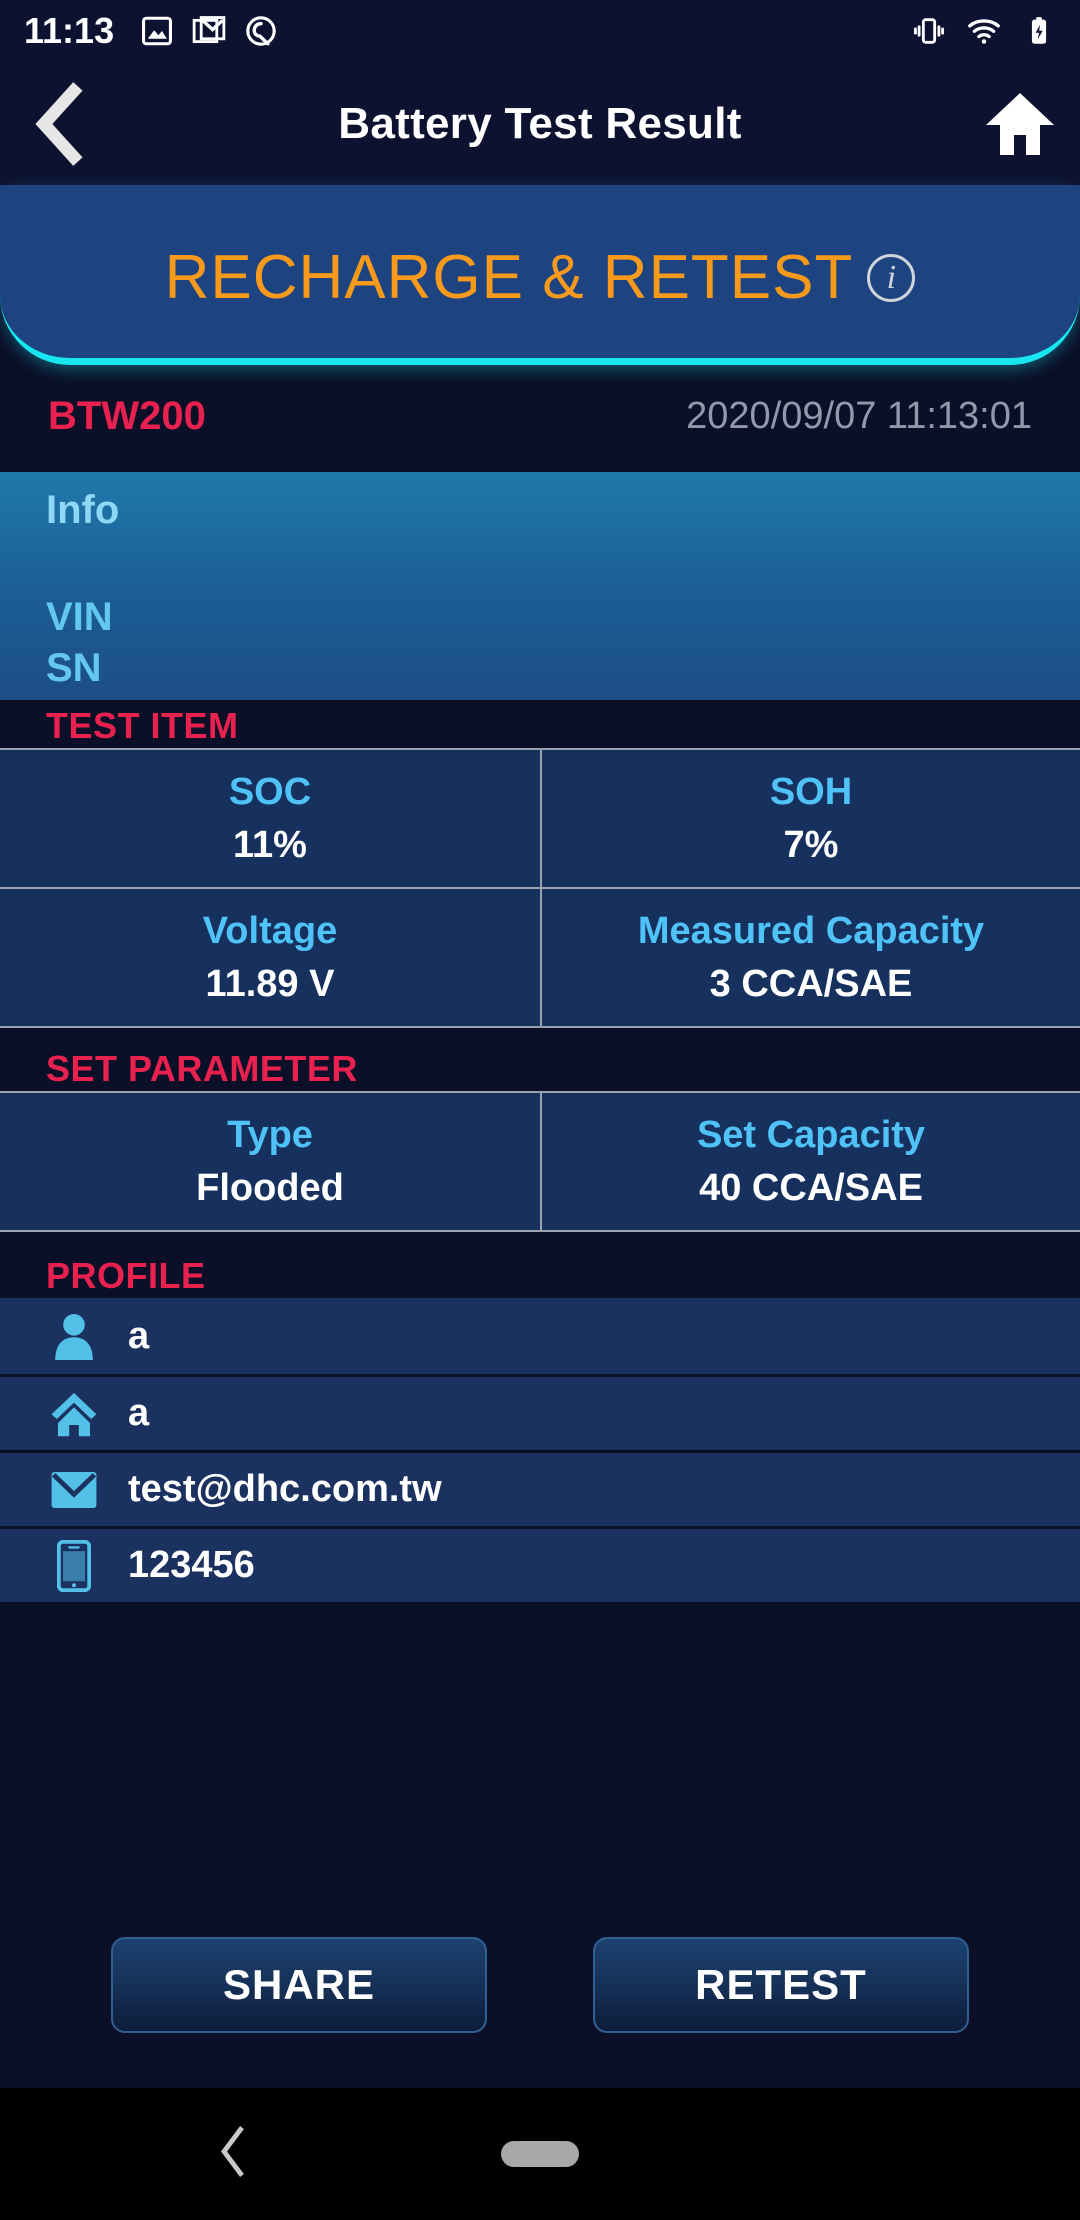 This screenshot has height=2220, width=1080. I want to click on app-bar: Battery Test Result, so click(540, 123).